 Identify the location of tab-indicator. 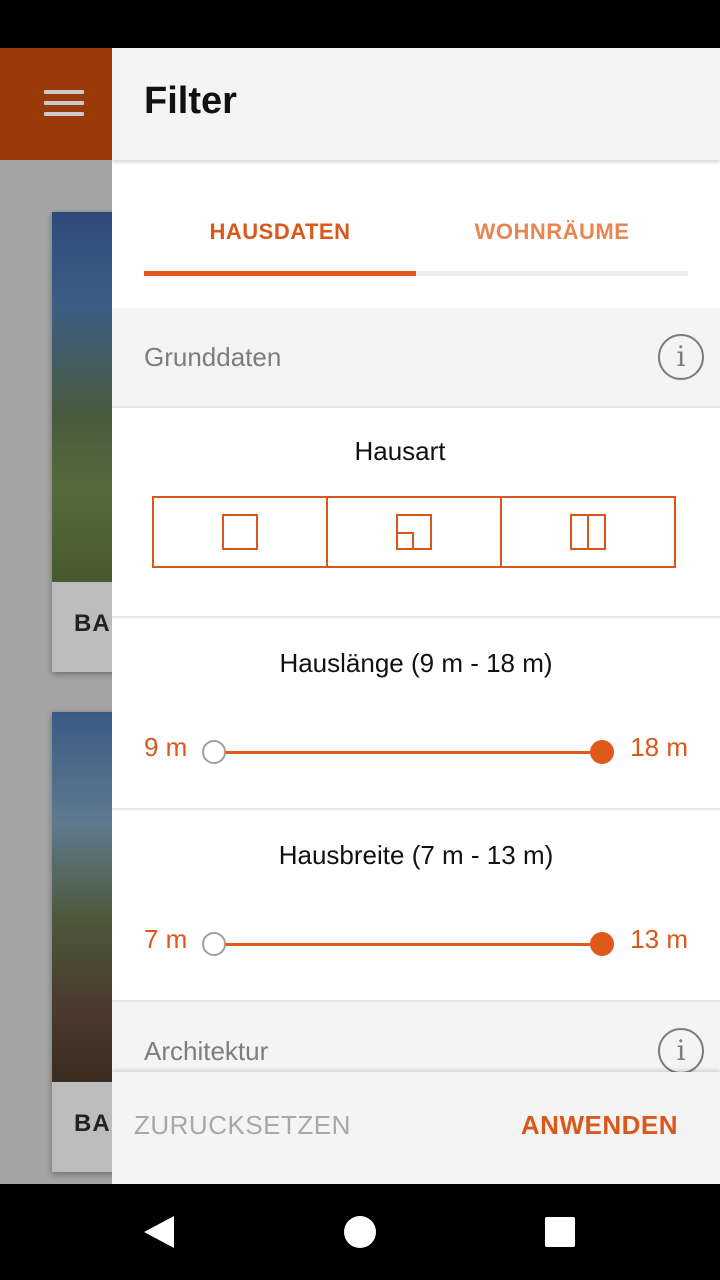
(280, 273).